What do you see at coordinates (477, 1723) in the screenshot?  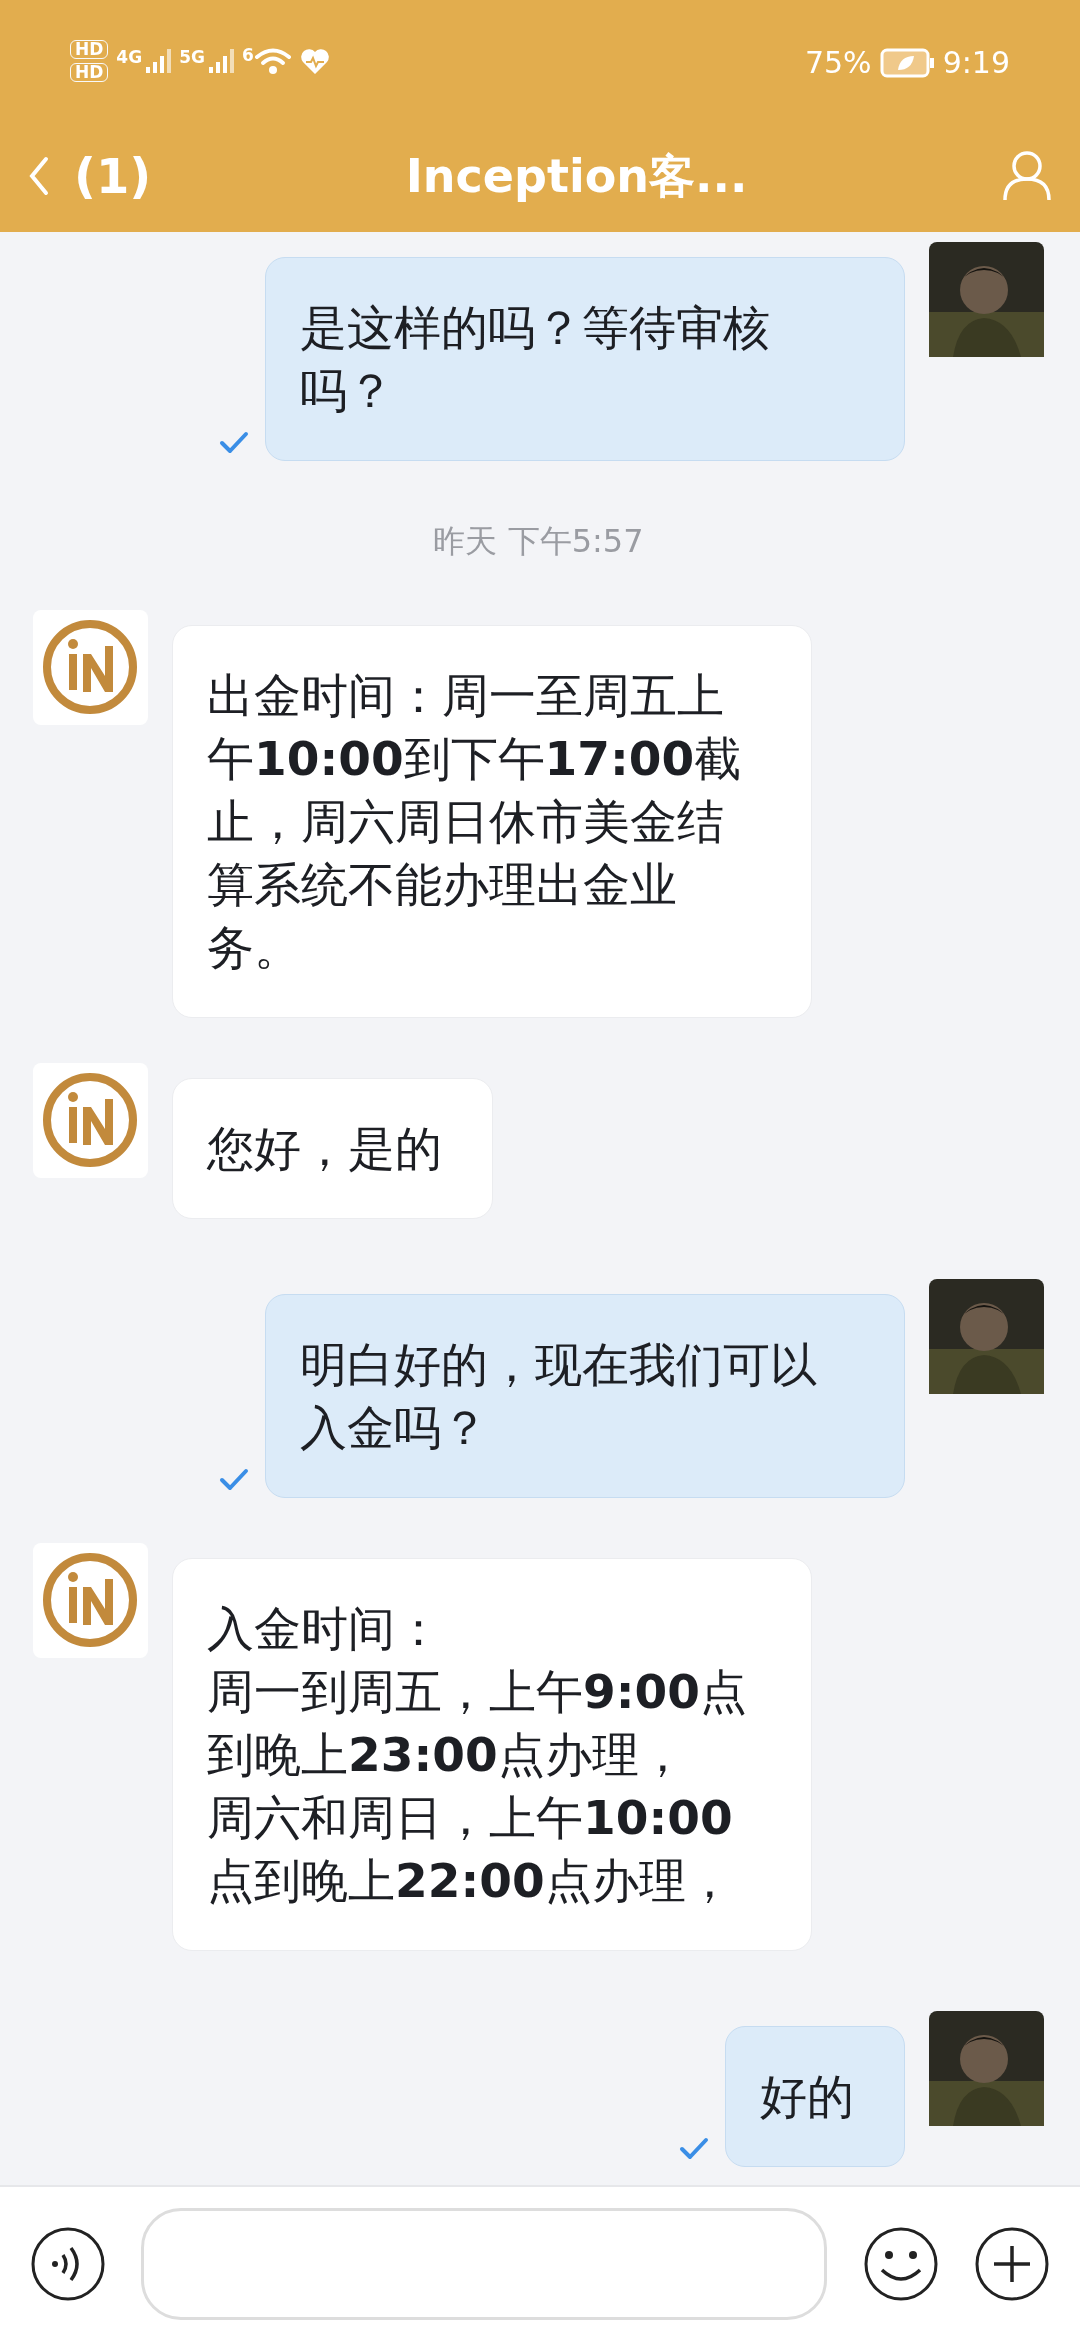 I see `message-line: 周一到周五，上午9:00点到晚上23:00点办理，` at bounding box center [477, 1723].